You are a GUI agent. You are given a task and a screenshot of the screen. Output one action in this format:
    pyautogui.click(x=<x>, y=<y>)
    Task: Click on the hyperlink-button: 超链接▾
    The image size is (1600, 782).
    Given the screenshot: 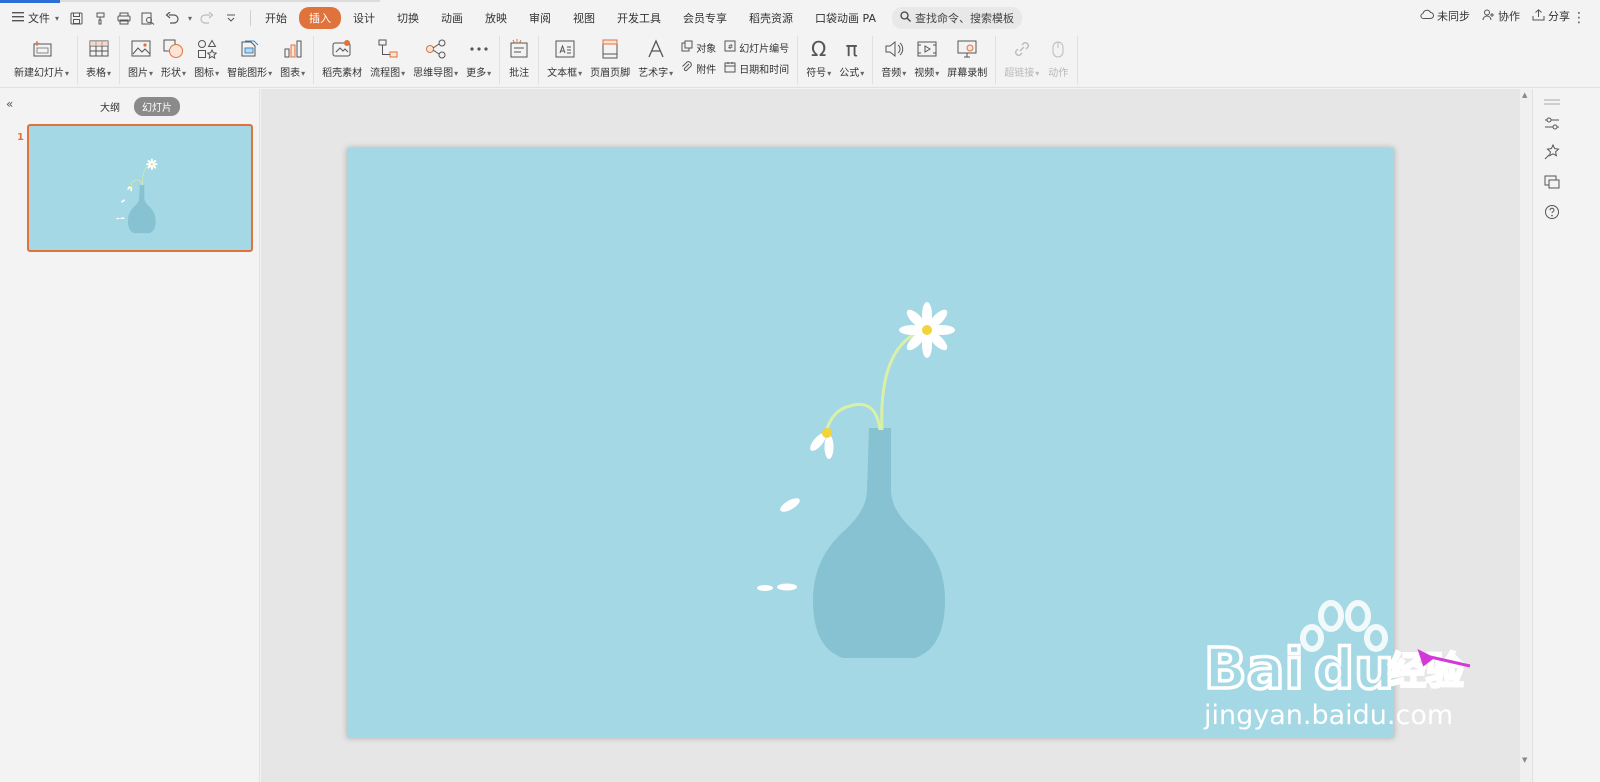 What is the action you would take?
    pyautogui.click(x=1021, y=57)
    